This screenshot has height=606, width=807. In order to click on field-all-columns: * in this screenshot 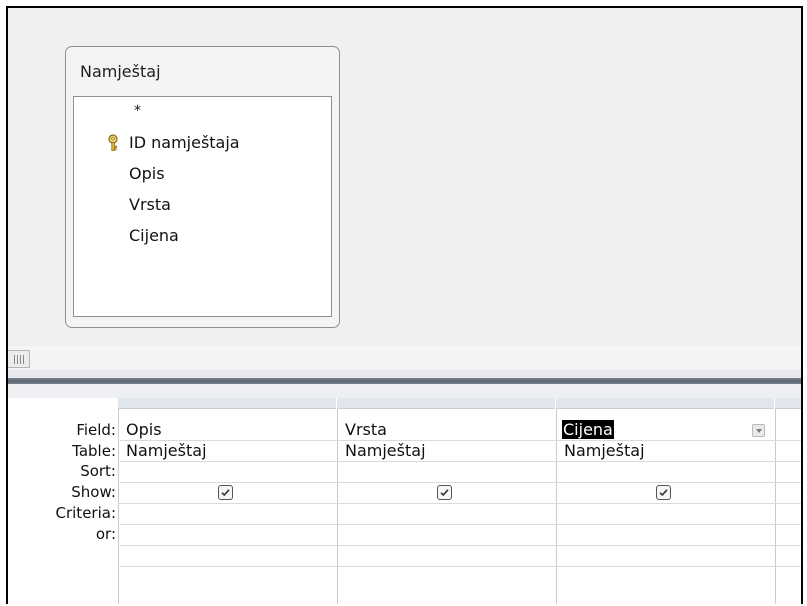, I will do `click(137, 111)`.